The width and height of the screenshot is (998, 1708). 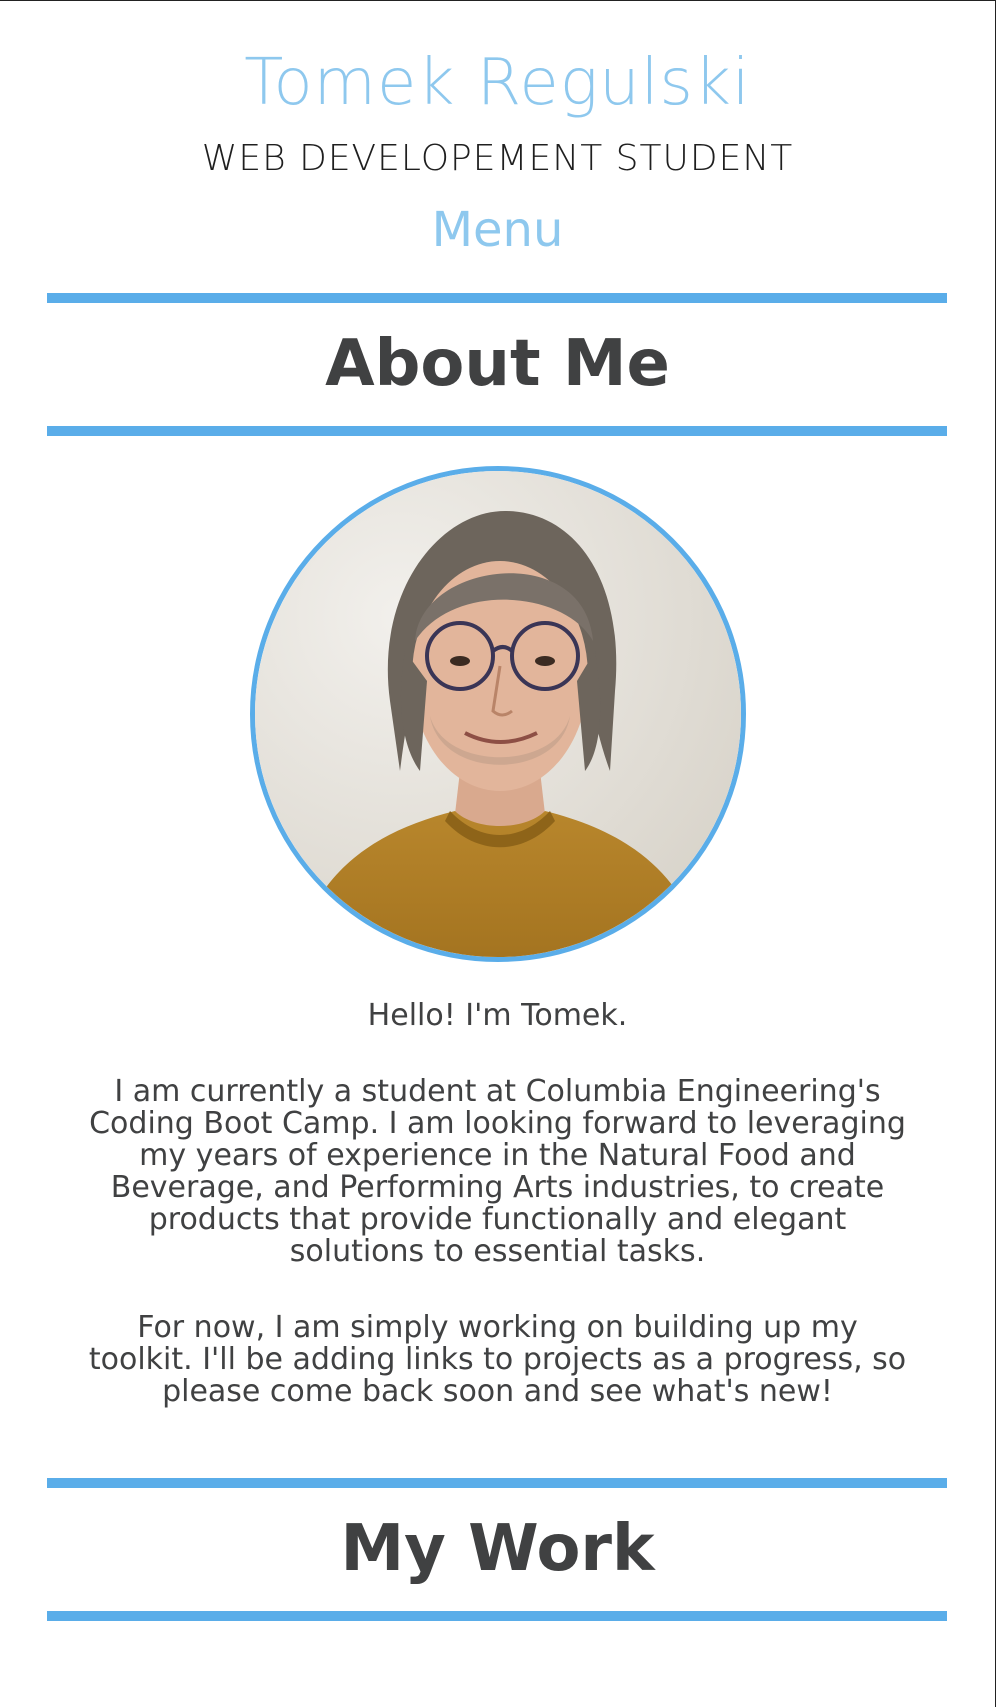 What do you see at coordinates (497, 1015) in the screenshot?
I see `greeting-text: Hello! I'm Tomek.` at bounding box center [497, 1015].